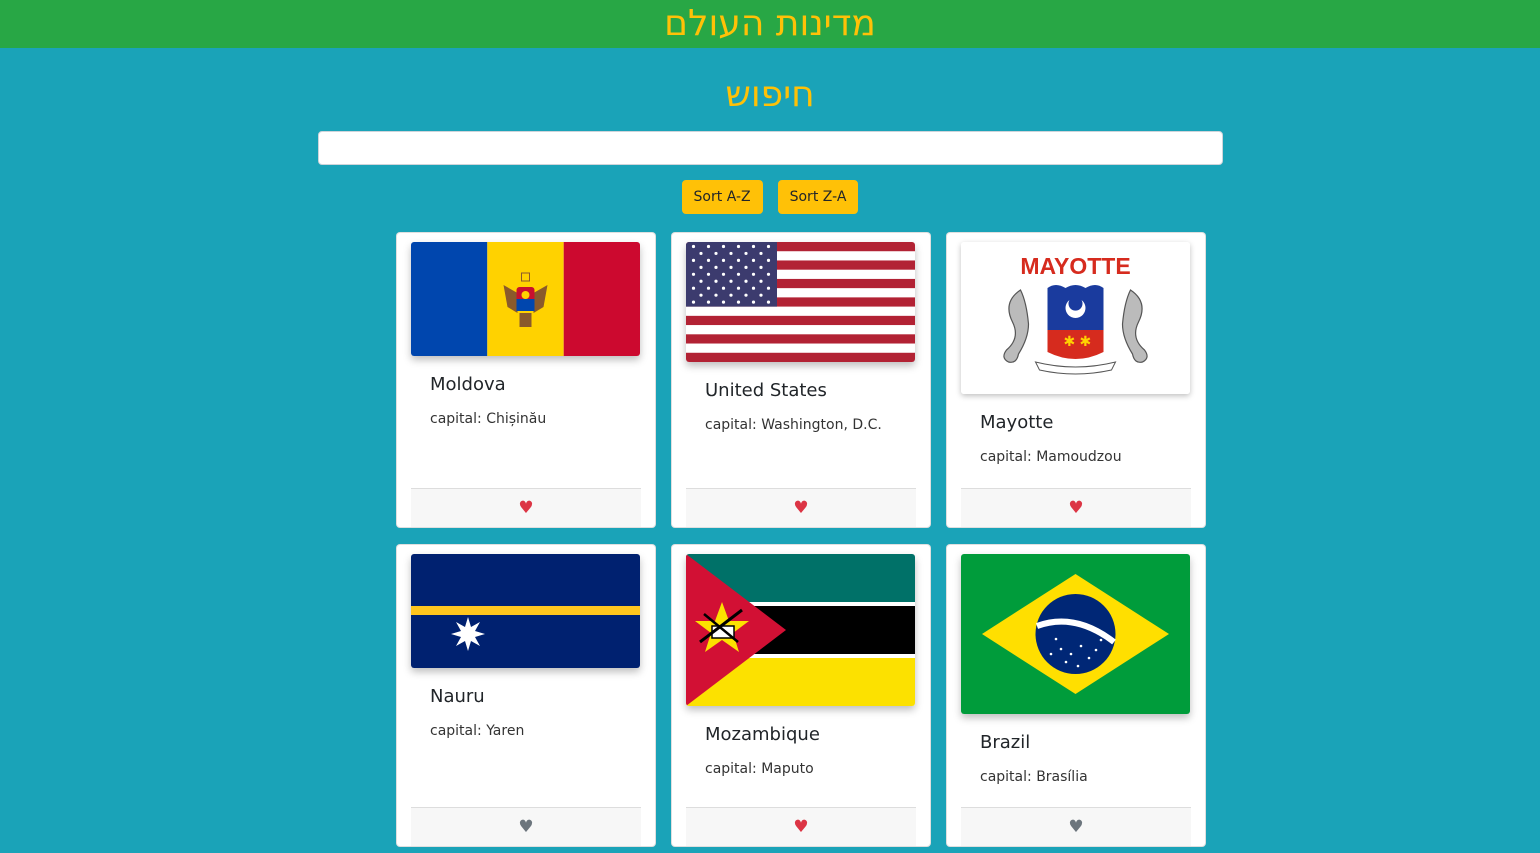 The image size is (1540, 853). Describe the element at coordinates (1017, 422) in the screenshot. I see `country-name: Mayotte` at that location.